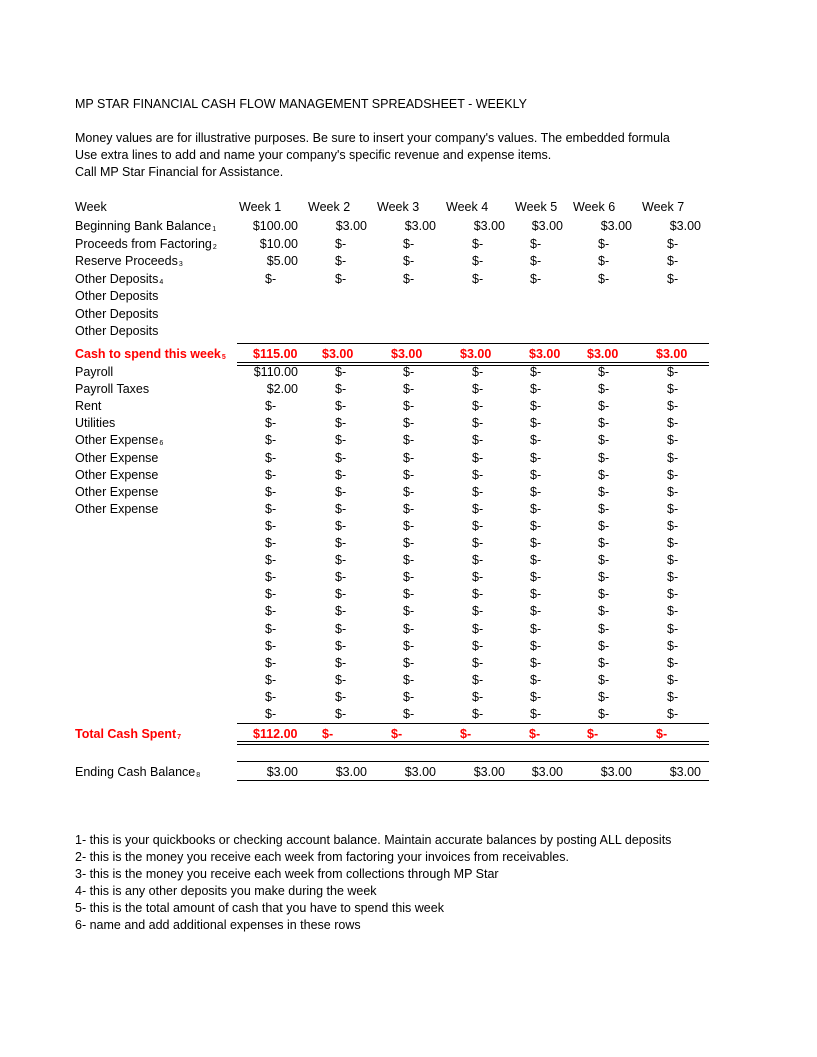 This screenshot has width=817, height=1057. Describe the element at coordinates (603, 492) in the screenshot. I see `expense-row-8-week-6-cell: $-` at that location.